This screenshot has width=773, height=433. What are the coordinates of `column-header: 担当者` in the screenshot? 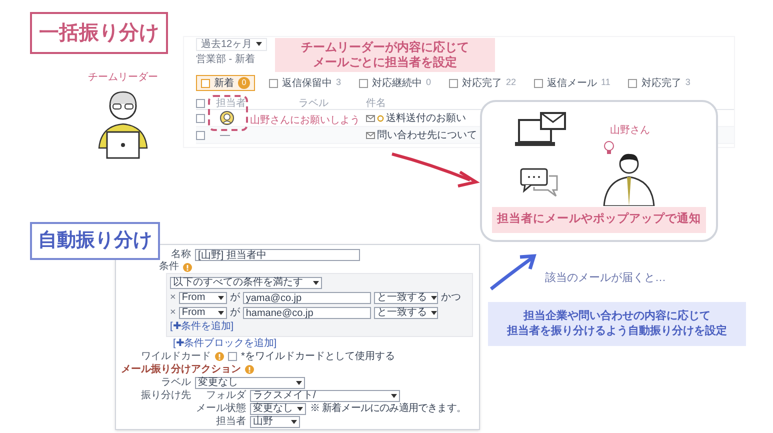 It's located at (231, 103).